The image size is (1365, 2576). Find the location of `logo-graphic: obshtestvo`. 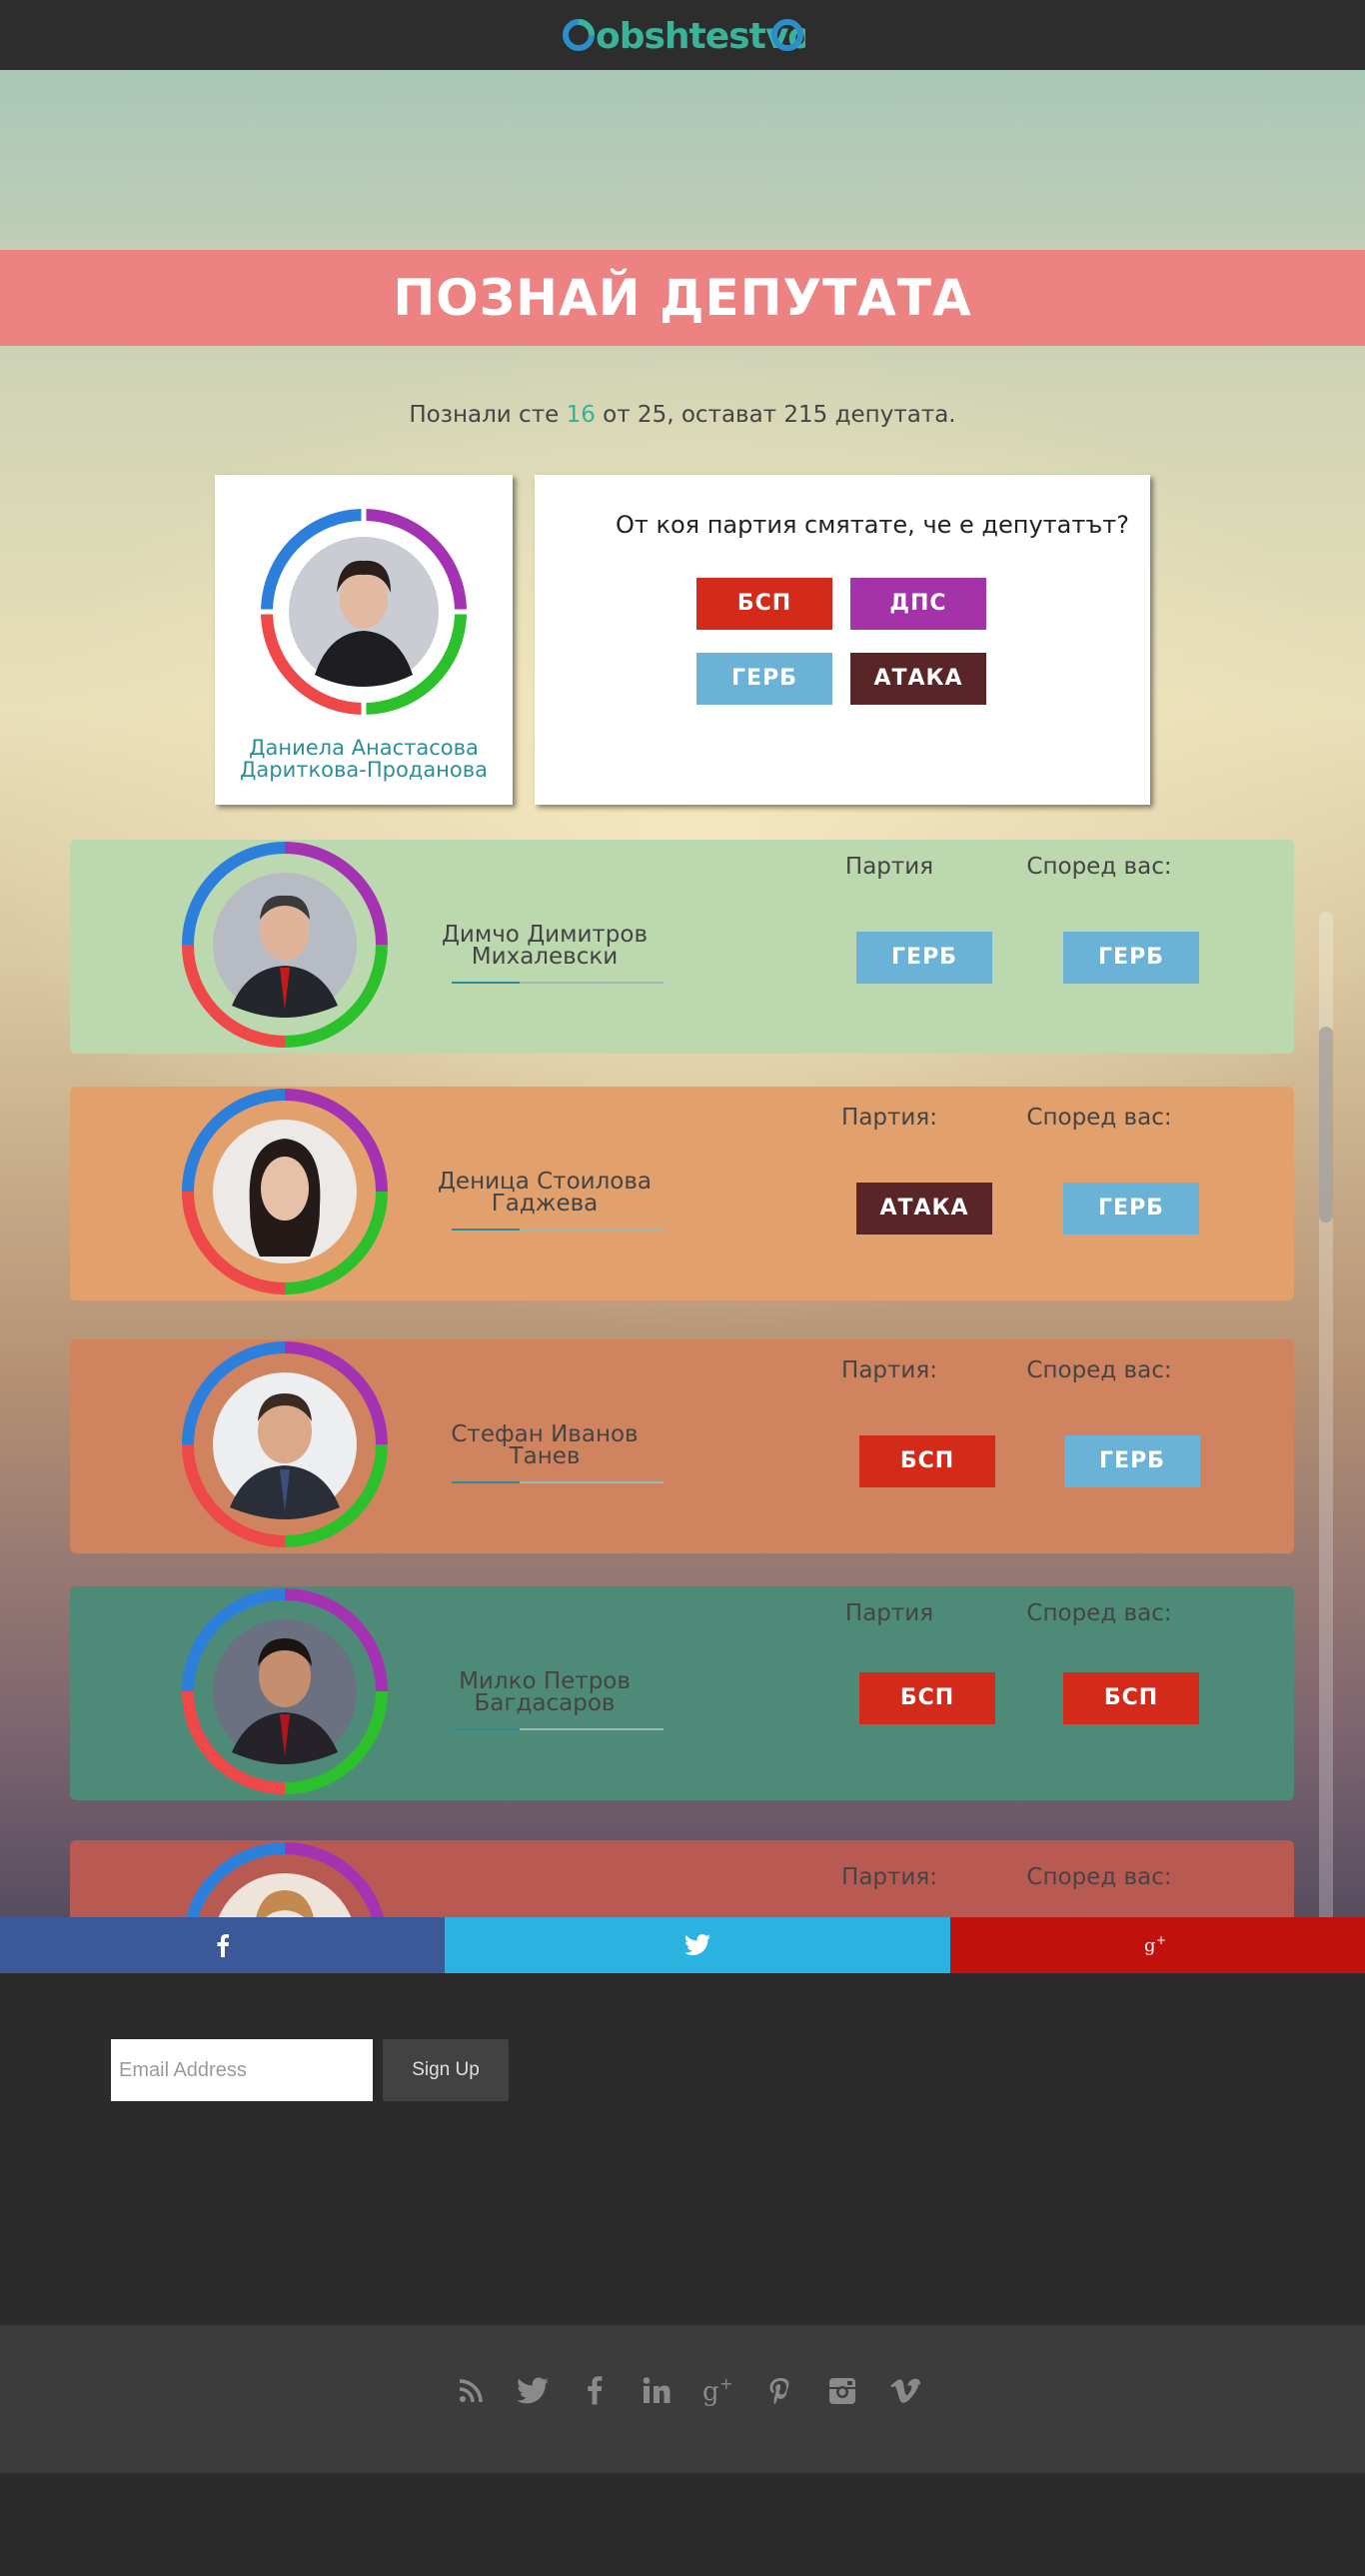

logo-graphic: obshtestvo is located at coordinates (684, 37).